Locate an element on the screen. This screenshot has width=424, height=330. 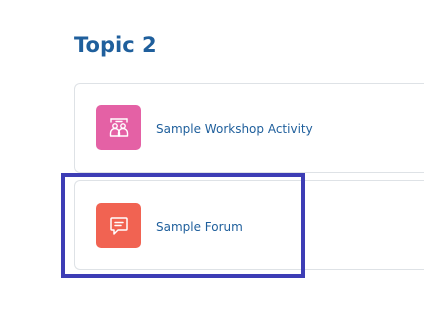
forum-icon is located at coordinates (118, 225).